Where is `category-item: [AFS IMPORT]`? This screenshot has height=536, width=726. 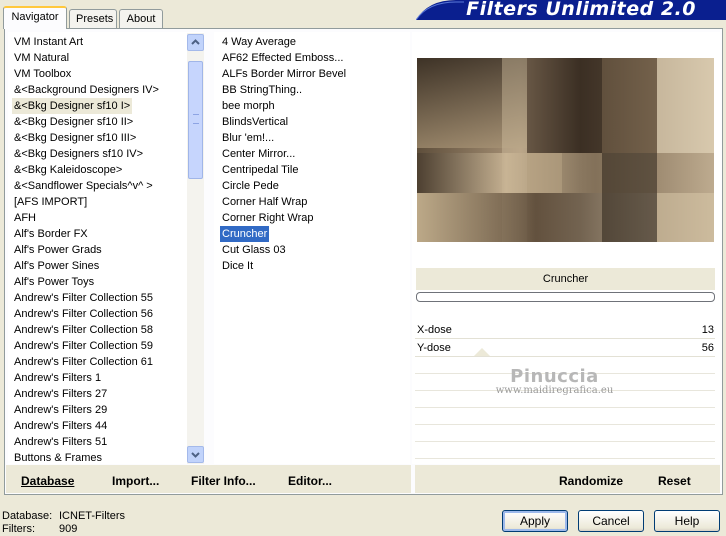
category-item: [AFS IMPORT] is located at coordinates (50, 202).